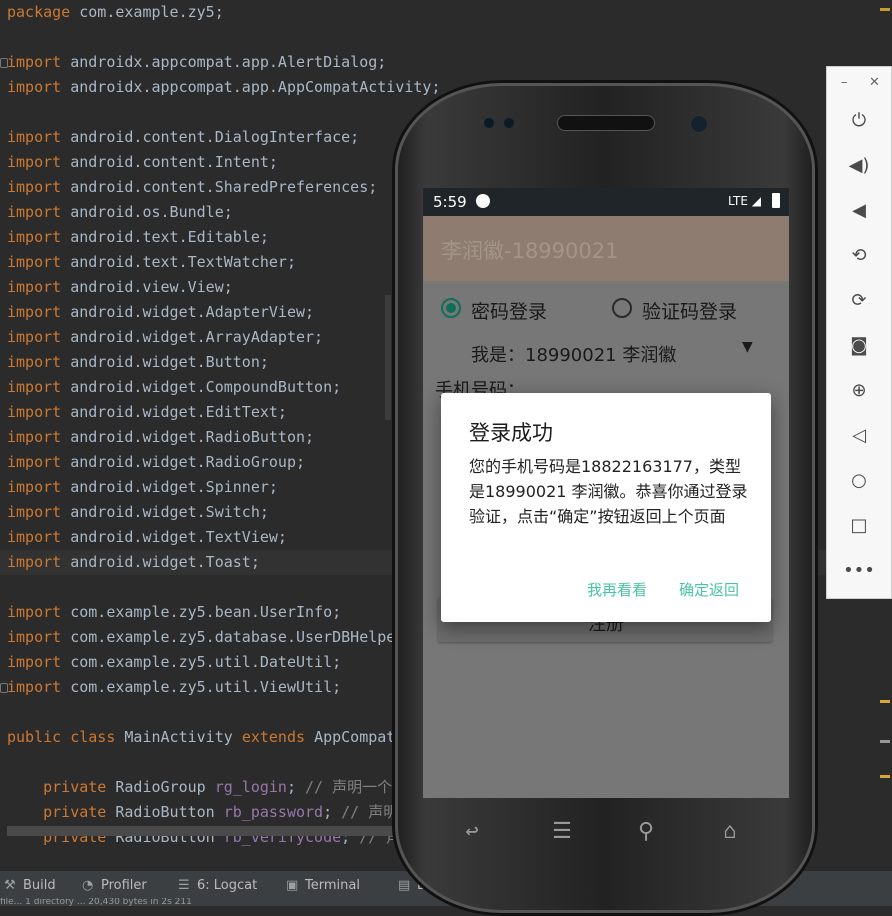 The width and height of the screenshot is (892, 916). What do you see at coordinates (744, 201) in the screenshot?
I see `network-label: LTE ◢` at bounding box center [744, 201].